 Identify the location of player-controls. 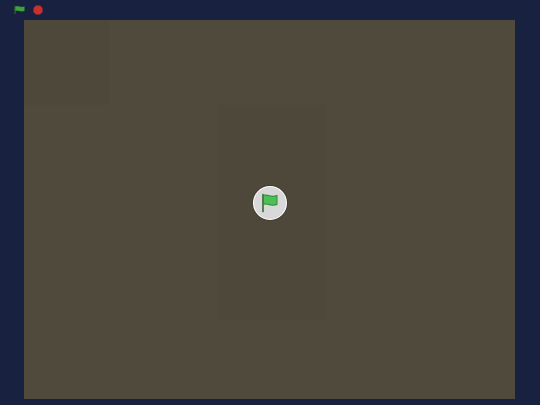
(29, 10).